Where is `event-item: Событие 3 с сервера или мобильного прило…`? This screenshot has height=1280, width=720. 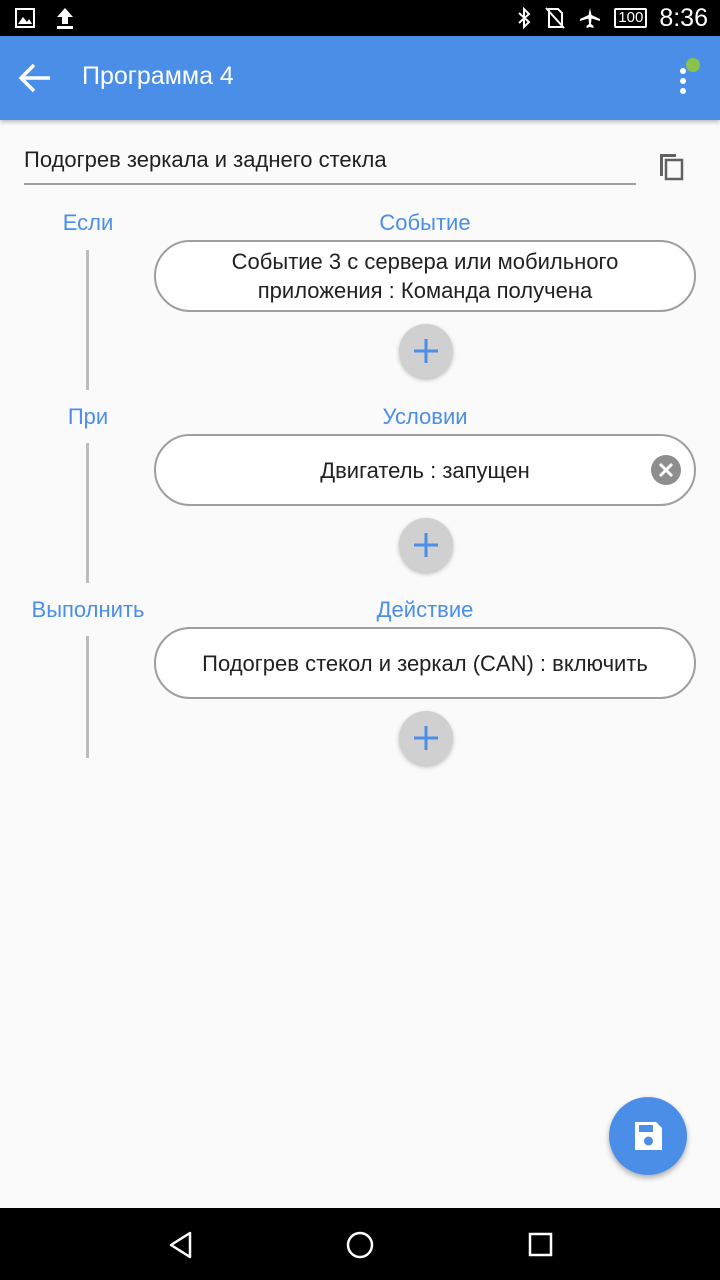
event-item: Событие 3 с сервера или мобильного прило… is located at coordinates (425, 276).